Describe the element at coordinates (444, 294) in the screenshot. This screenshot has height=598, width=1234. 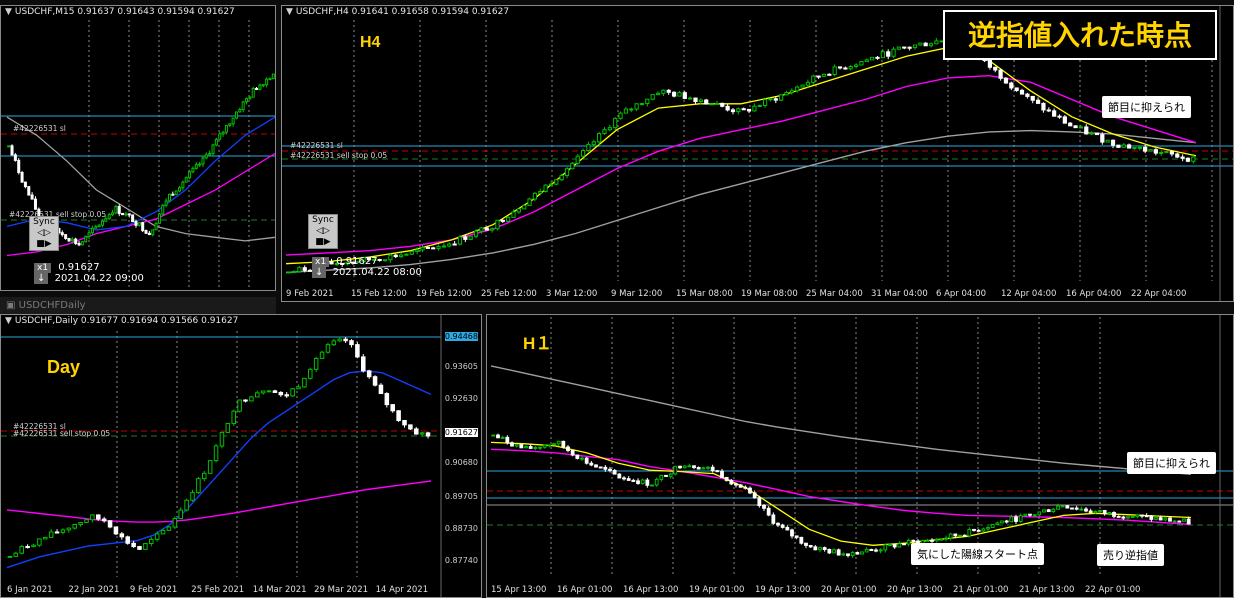
I see `x-tick-label: 19 Feb 12:00` at that location.